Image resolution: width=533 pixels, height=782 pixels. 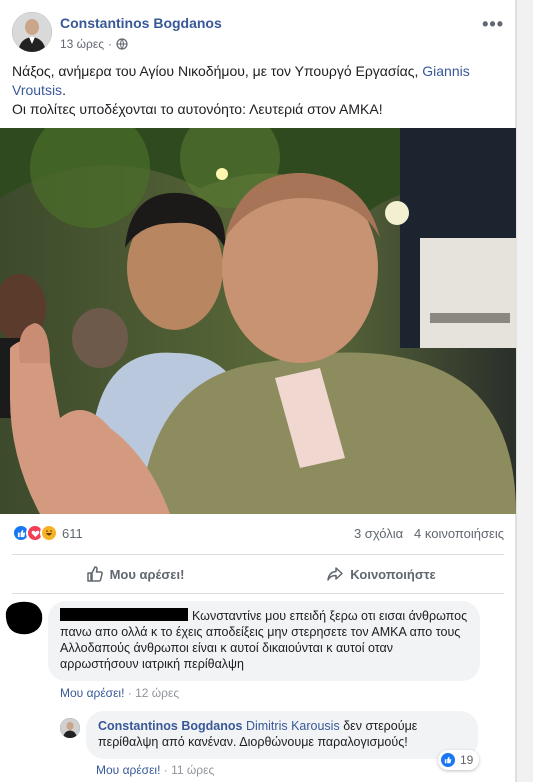 I want to click on haha-icon, so click(x=49, y=533).